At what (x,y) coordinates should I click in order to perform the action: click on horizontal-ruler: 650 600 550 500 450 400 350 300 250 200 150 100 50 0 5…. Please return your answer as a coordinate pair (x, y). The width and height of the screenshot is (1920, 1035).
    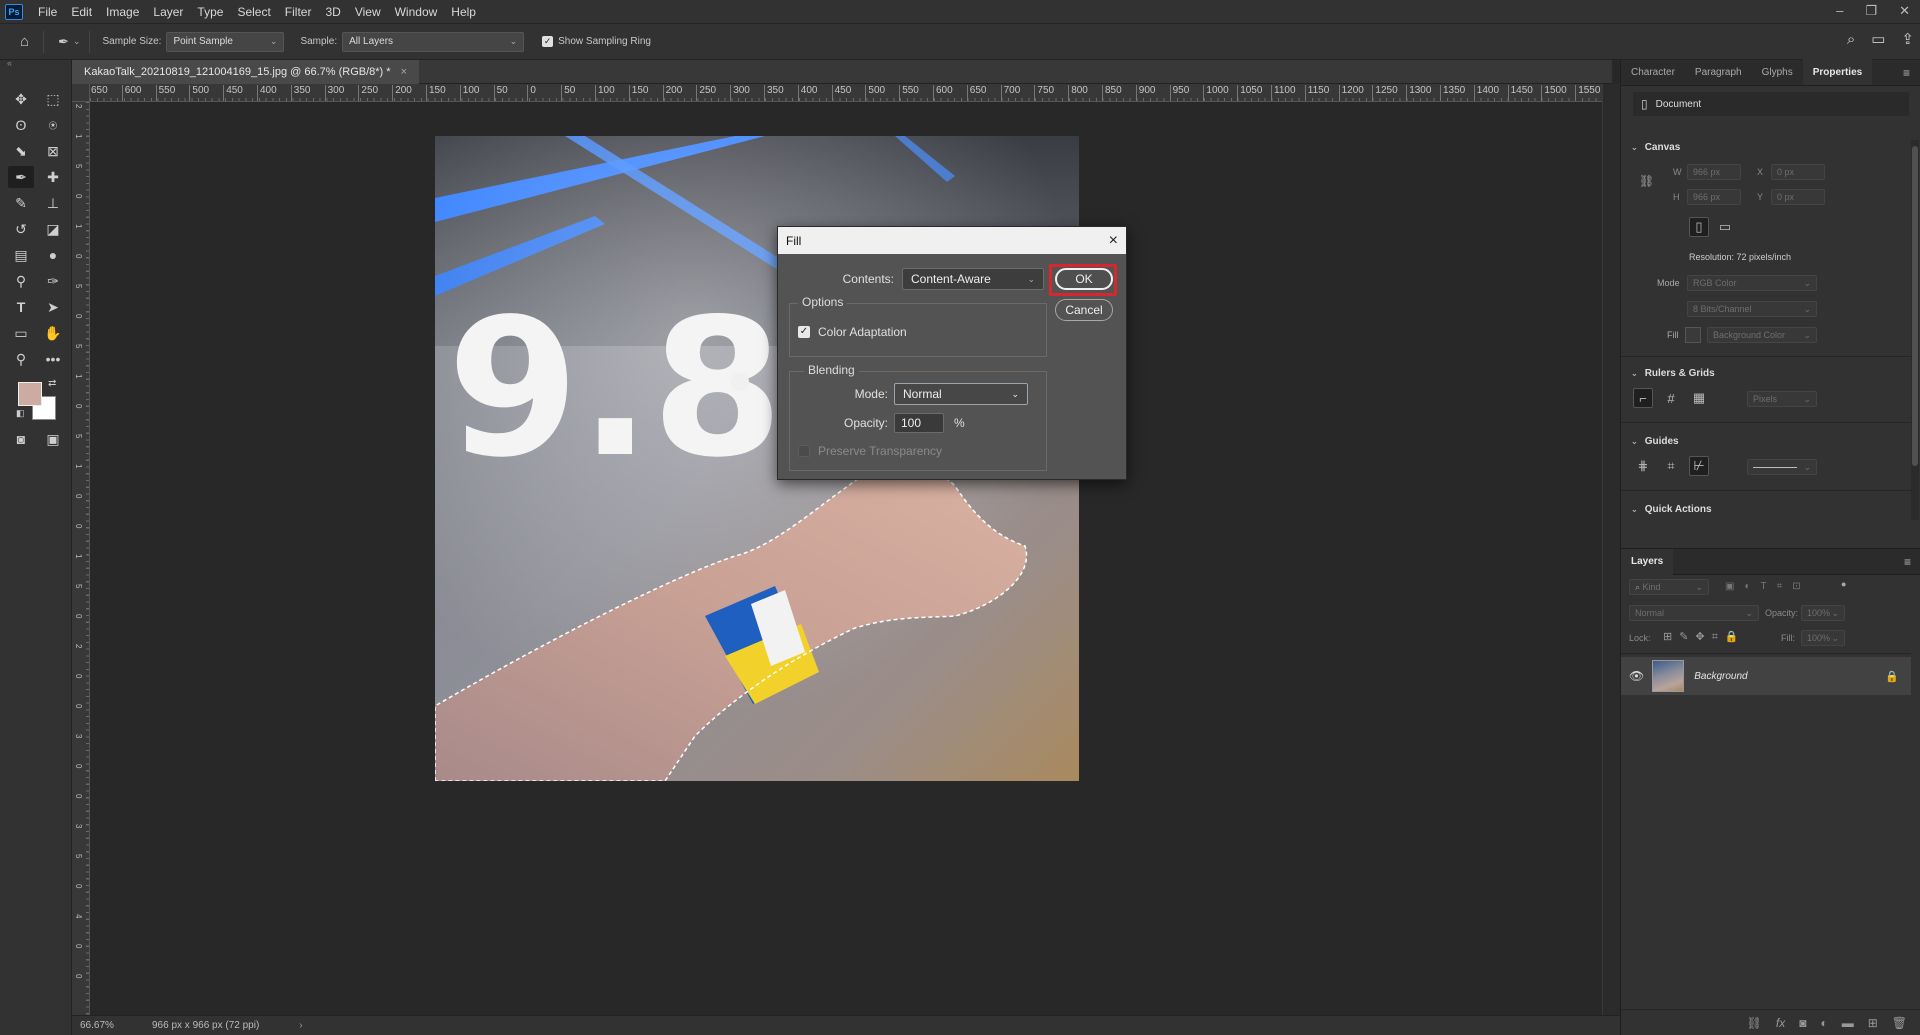
    Looking at the image, I should click on (846, 93).